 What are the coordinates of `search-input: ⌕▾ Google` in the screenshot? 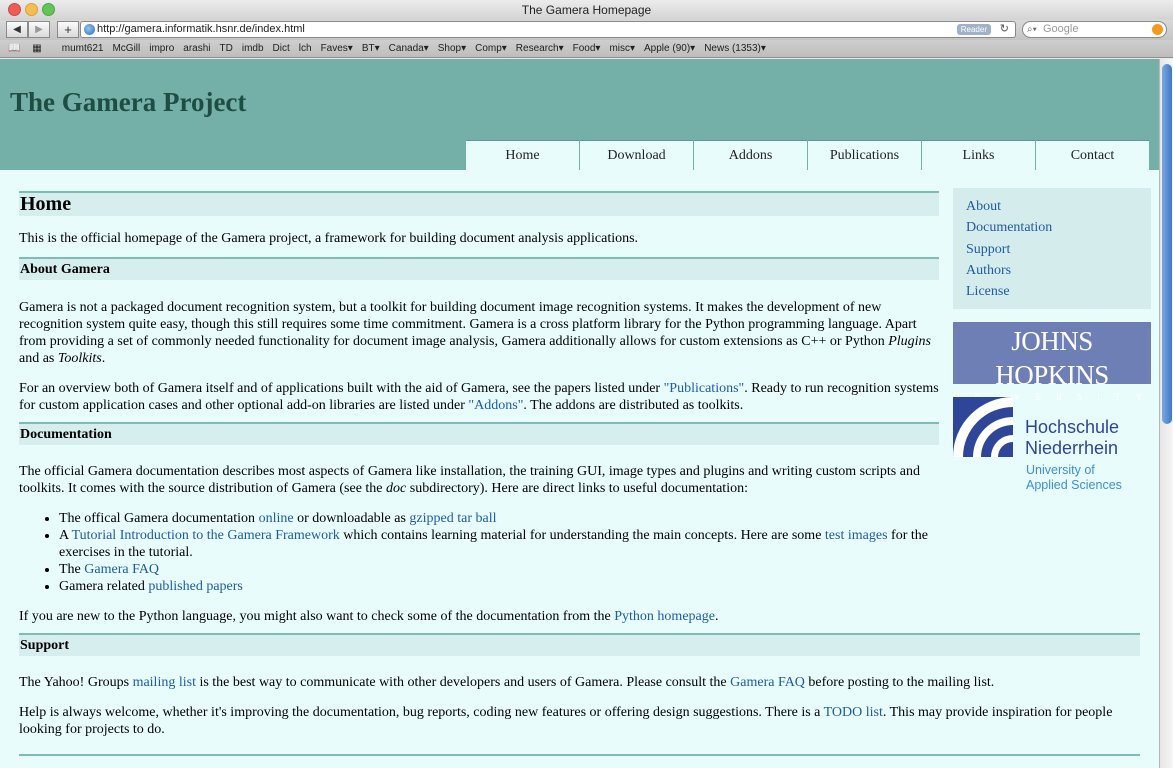 It's located at (1094, 29).